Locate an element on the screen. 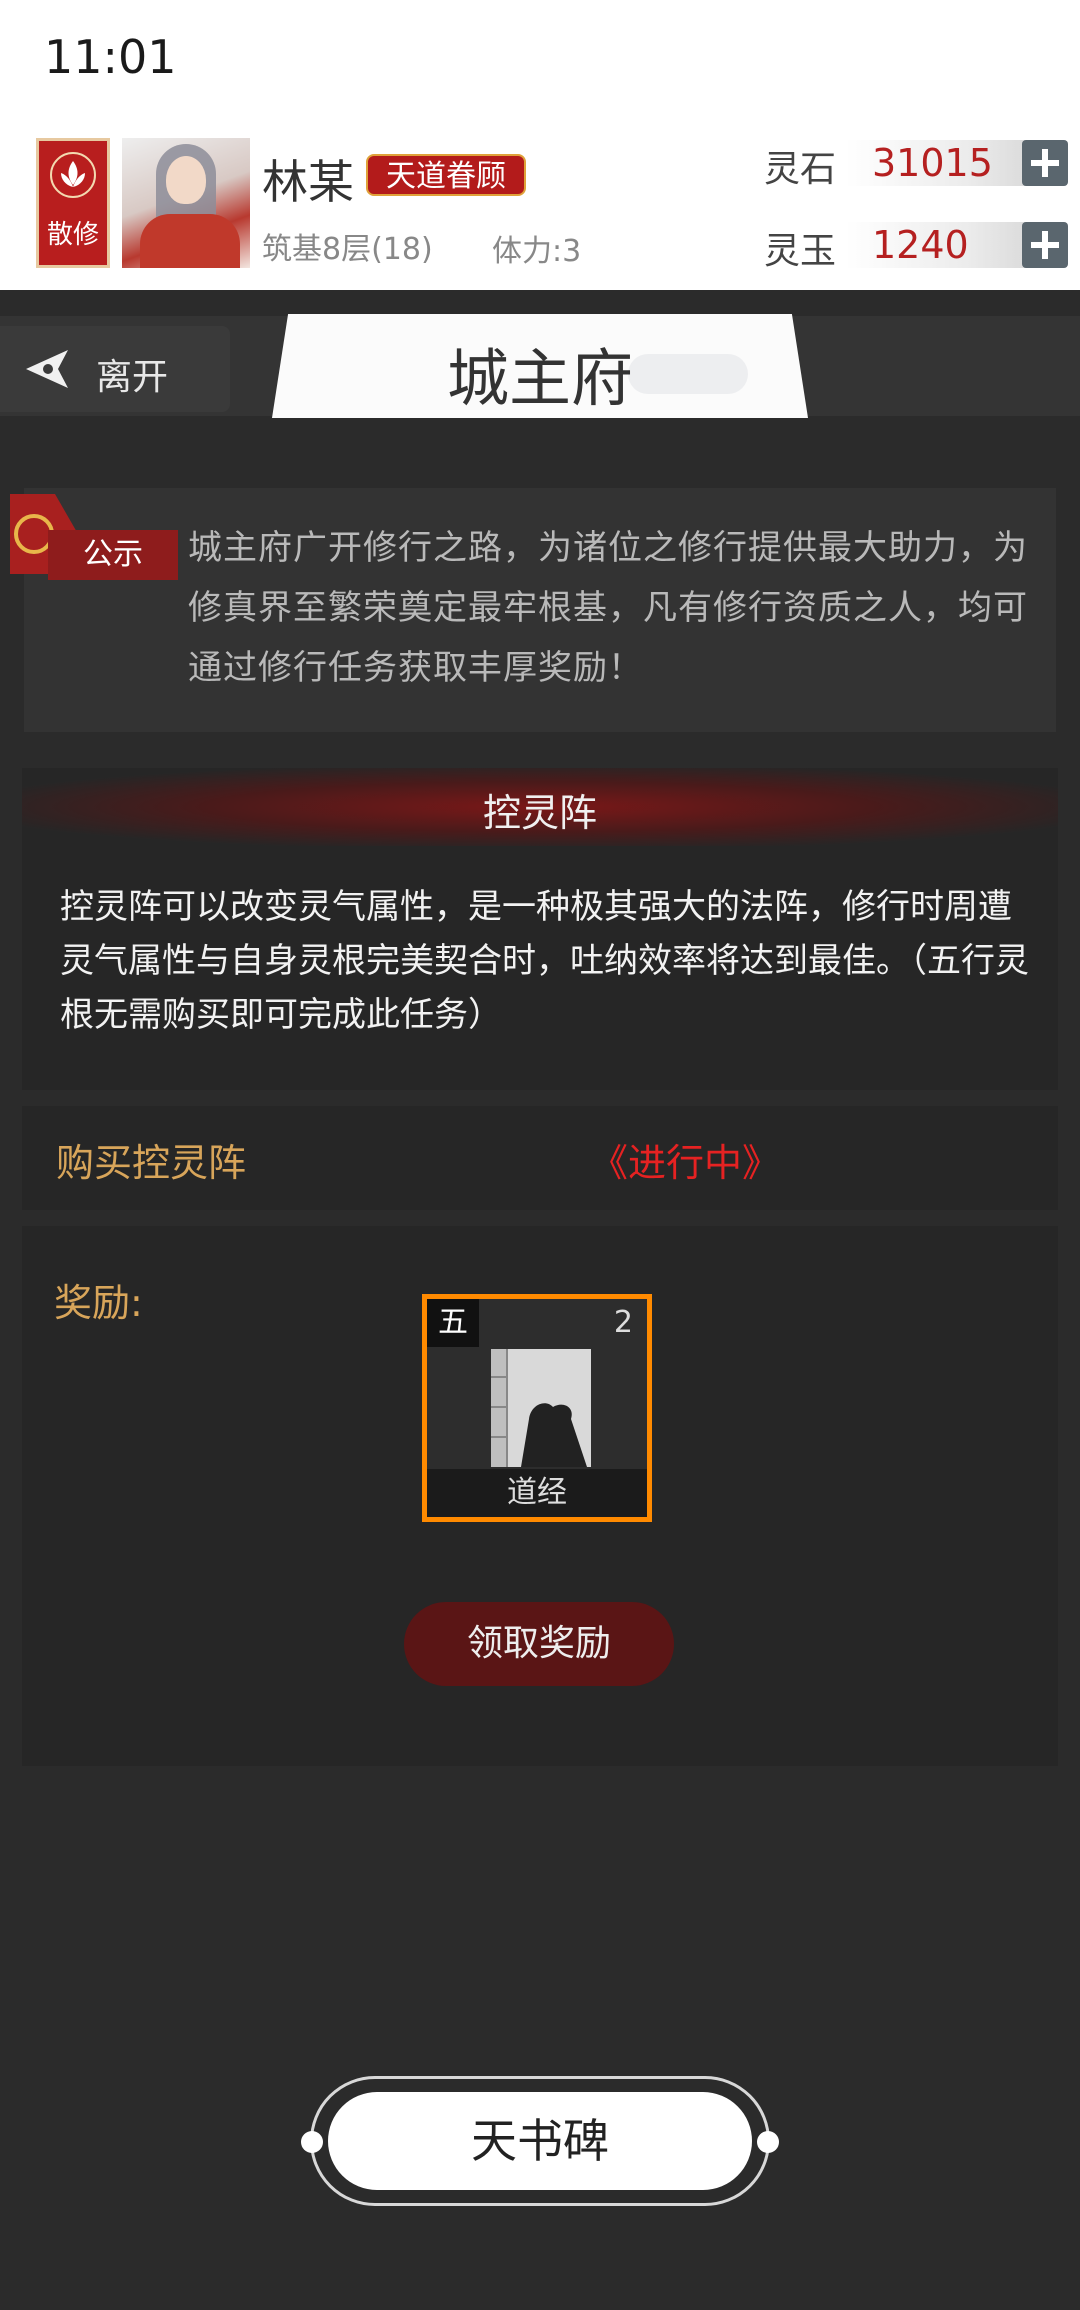 The image size is (1080, 2310). leave-button: 离开 is located at coordinates (115, 369).